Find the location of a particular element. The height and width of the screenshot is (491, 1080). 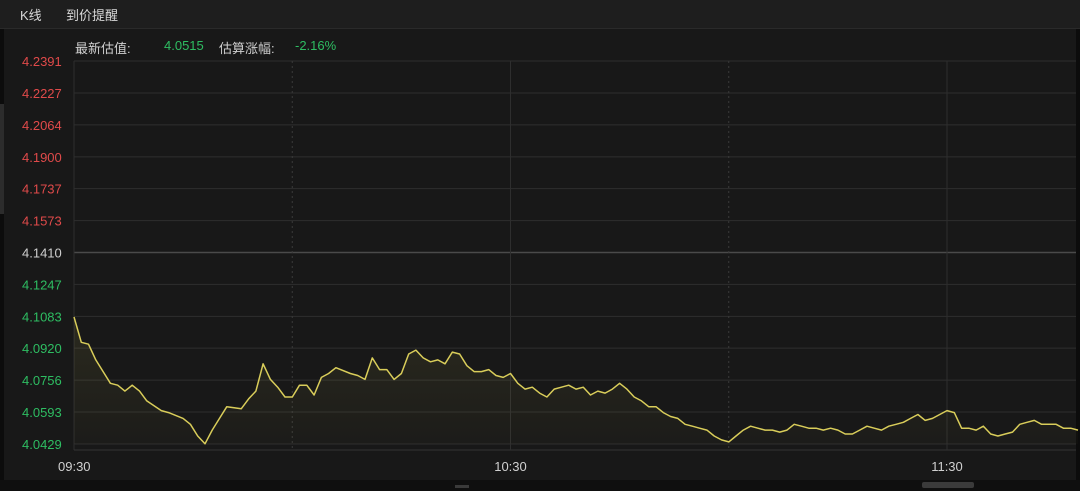

y-tick-label: 4.1247 is located at coordinates (42, 284).